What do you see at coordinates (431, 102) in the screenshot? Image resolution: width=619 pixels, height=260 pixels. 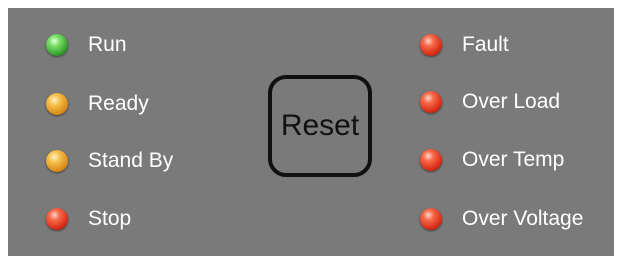 I see `over-load-led-icon` at bounding box center [431, 102].